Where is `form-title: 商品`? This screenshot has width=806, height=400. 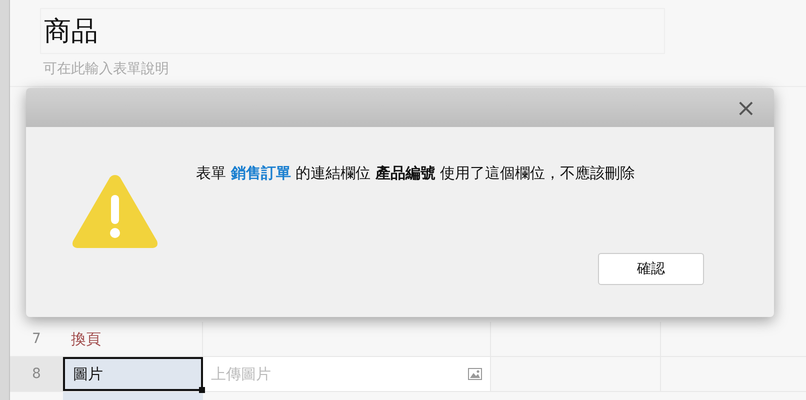
form-title: 商品 is located at coordinates (352, 31).